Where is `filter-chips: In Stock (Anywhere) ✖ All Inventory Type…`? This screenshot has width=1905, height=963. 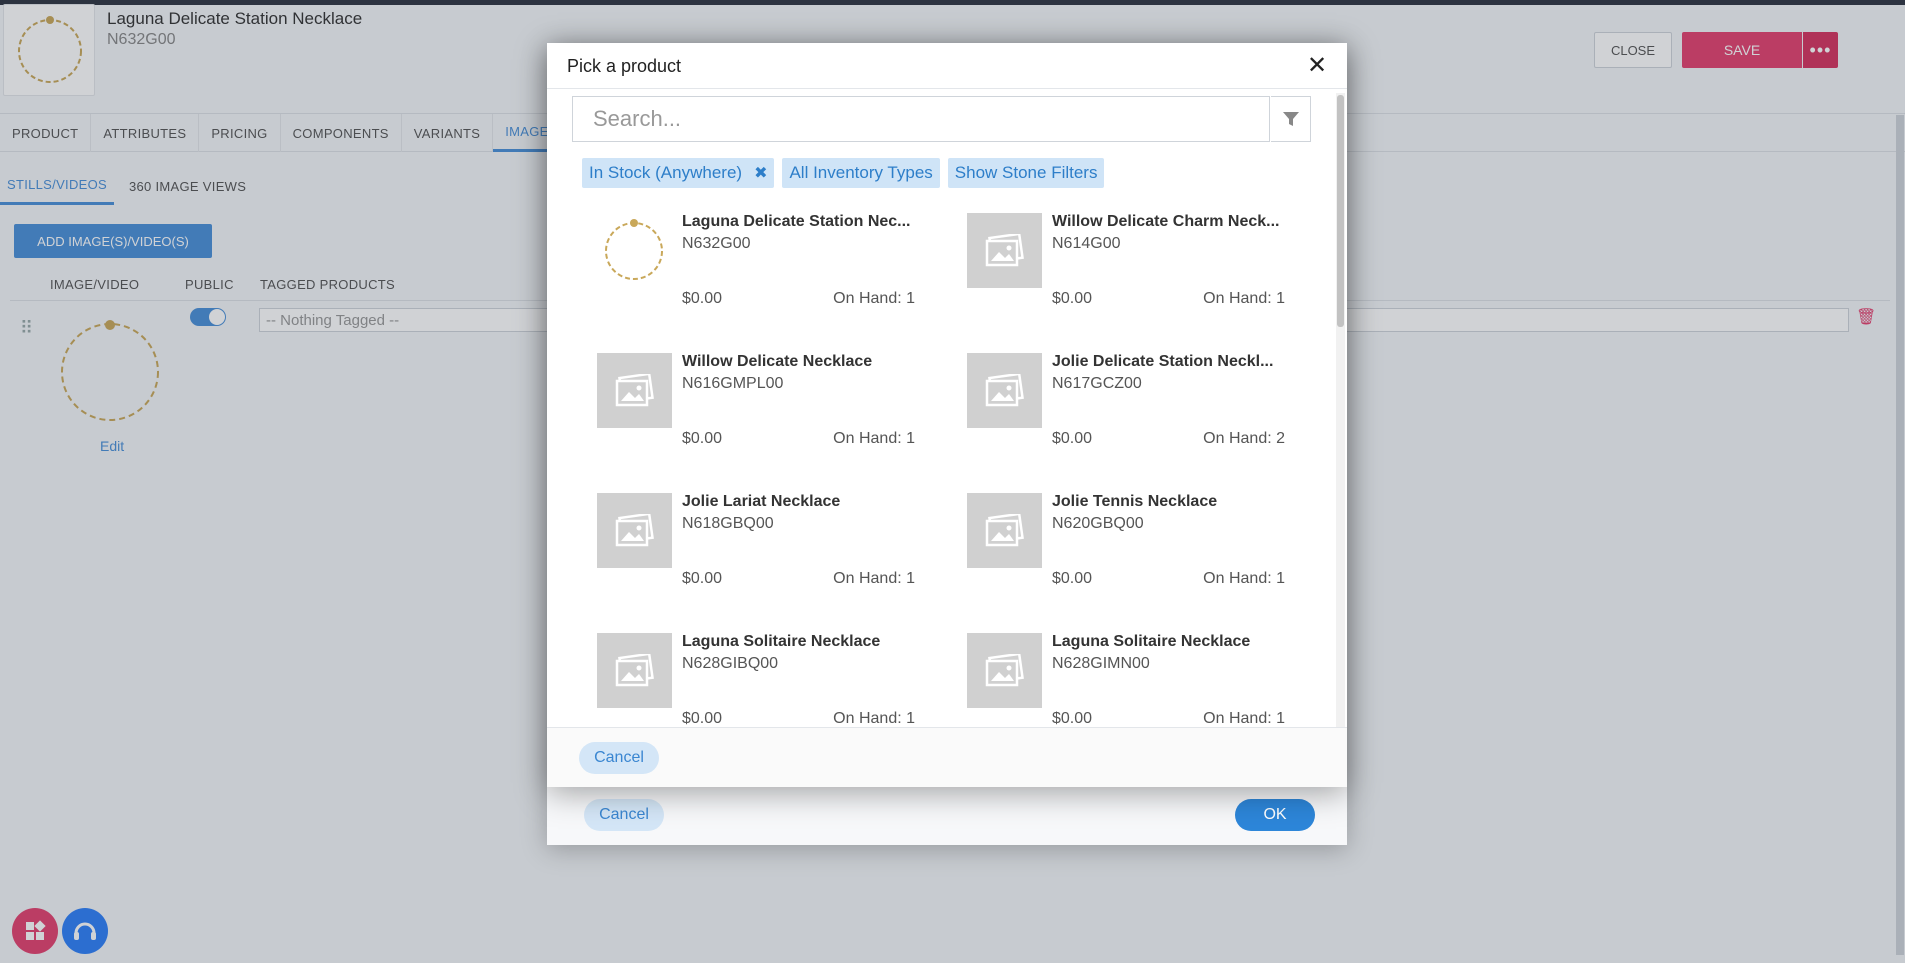
filter-chips: In Stock (Anywhere) ✖ All Inventory Type… is located at coordinates (843, 173).